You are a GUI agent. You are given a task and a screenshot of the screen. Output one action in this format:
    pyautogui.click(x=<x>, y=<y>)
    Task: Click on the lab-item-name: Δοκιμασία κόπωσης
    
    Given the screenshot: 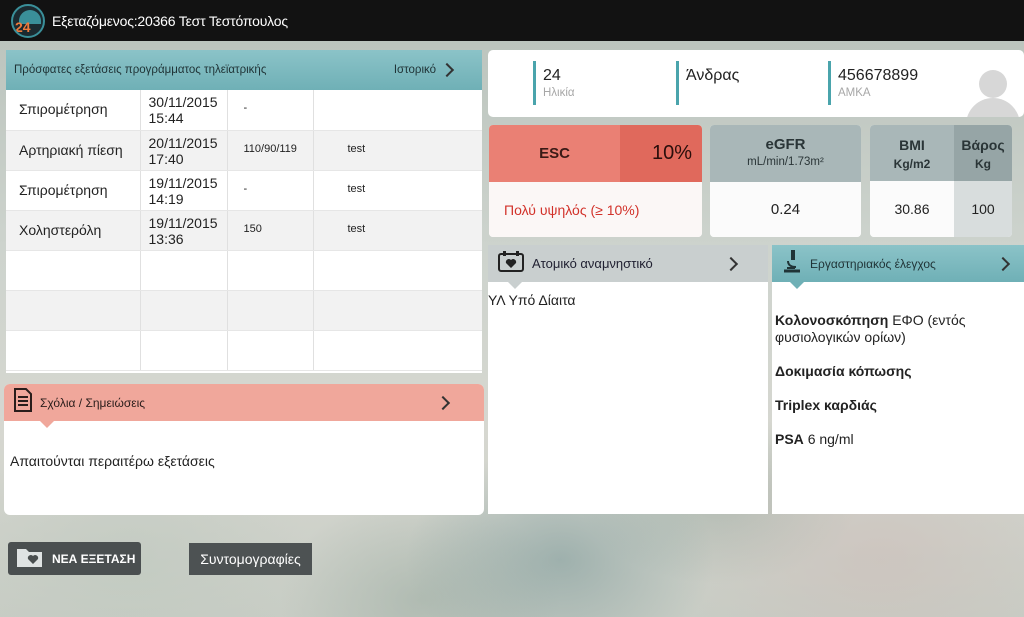 What is the action you would take?
    pyautogui.click(x=843, y=371)
    